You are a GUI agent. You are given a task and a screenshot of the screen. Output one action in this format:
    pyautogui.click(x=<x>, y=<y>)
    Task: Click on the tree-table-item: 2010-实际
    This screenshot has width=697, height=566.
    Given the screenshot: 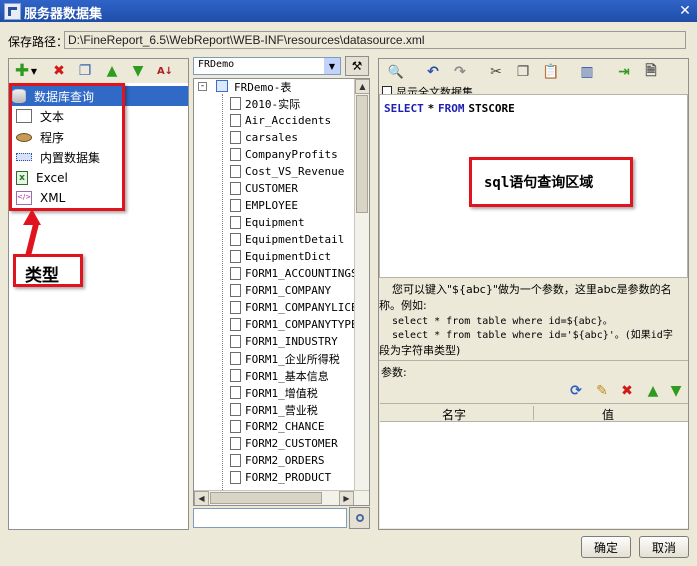 What is the action you would take?
    pyautogui.click(x=265, y=103)
    